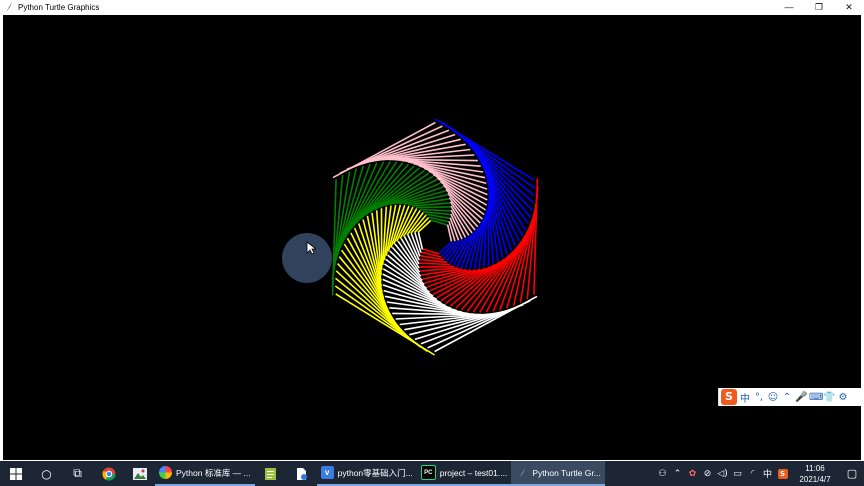 The image size is (864, 486). What do you see at coordinates (773, 397) in the screenshot?
I see `ime-emoji-icon: ☺` at bounding box center [773, 397].